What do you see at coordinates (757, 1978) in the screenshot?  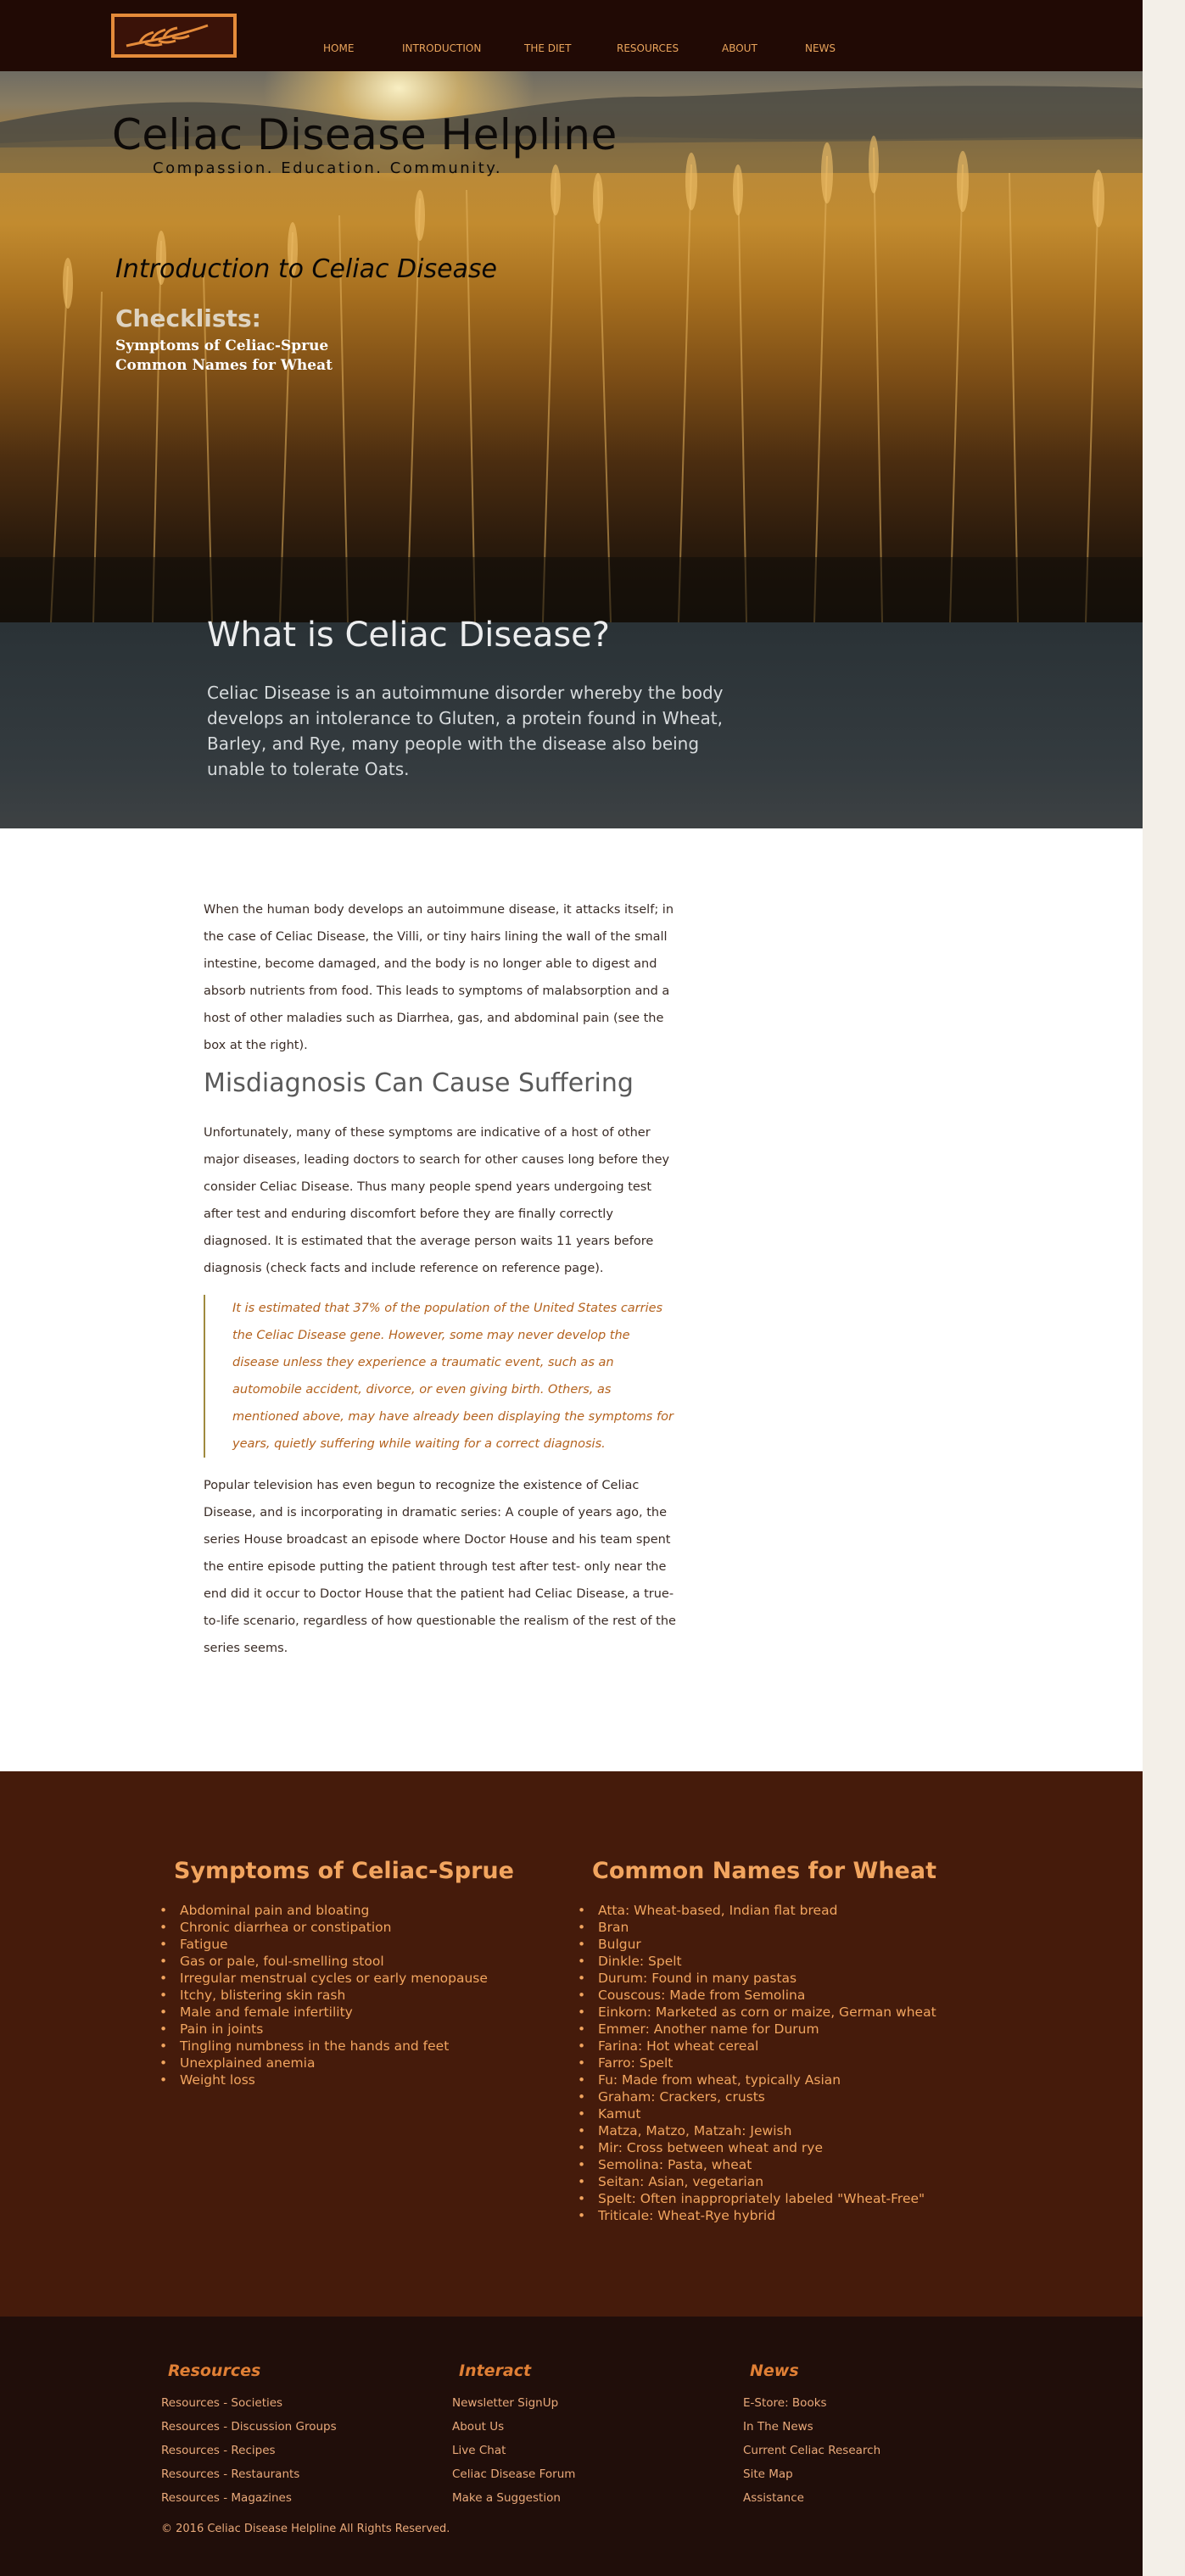 I see `wheat-name-item: Durum: Found in many pastas` at bounding box center [757, 1978].